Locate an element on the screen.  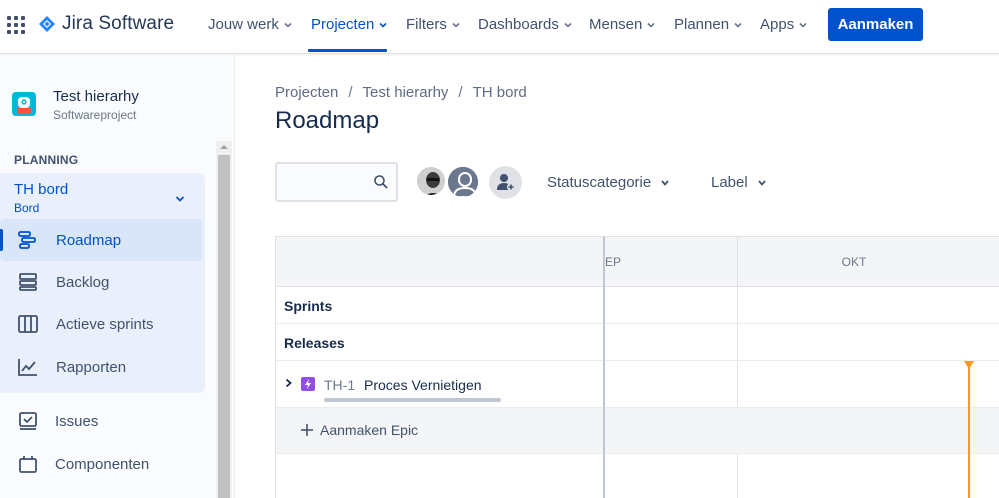
nav-jouw-werk: Jouw werk is located at coordinates (250, 24).